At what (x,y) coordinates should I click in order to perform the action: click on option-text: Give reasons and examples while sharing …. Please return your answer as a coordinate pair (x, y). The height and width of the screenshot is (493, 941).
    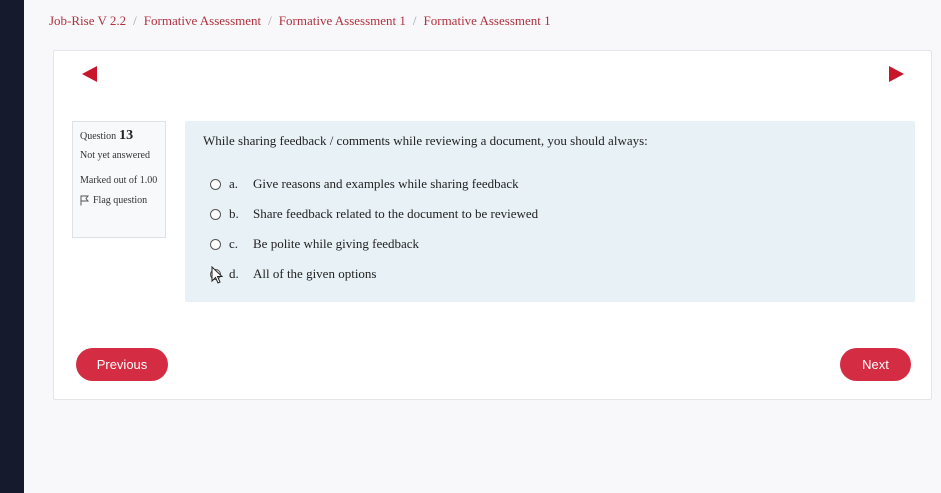
    Looking at the image, I should click on (386, 183).